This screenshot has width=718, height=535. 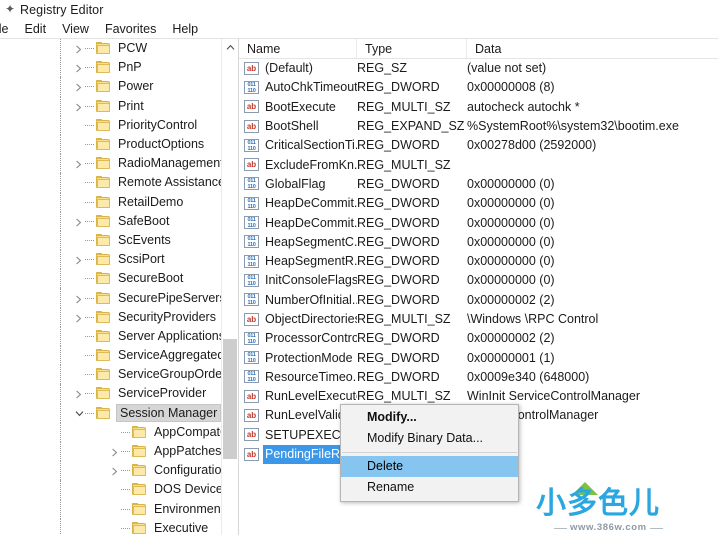 I want to click on tree-item-serviceprovider: ServiceProvider, so click(x=110, y=394).